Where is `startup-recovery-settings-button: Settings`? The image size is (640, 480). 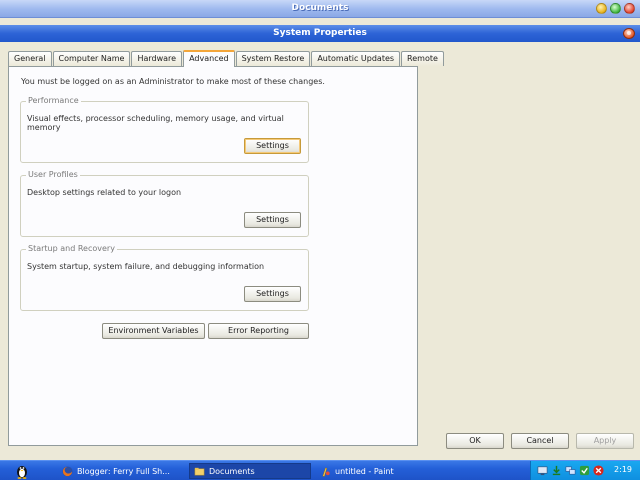
startup-recovery-settings-button: Settings is located at coordinates (272, 294).